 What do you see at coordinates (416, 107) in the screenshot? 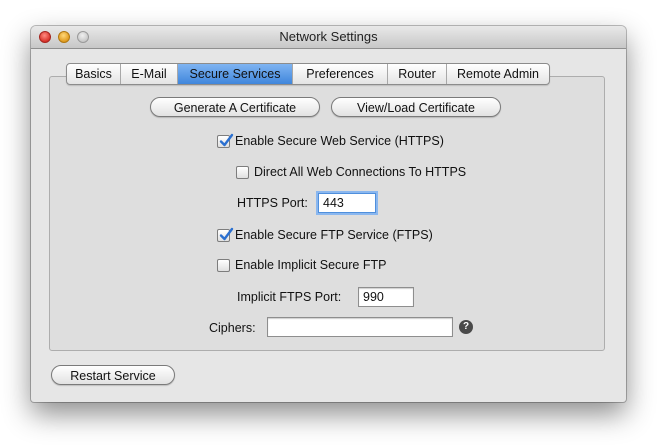
I see `view-load-certificate-button: View/Load Certificate` at bounding box center [416, 107].